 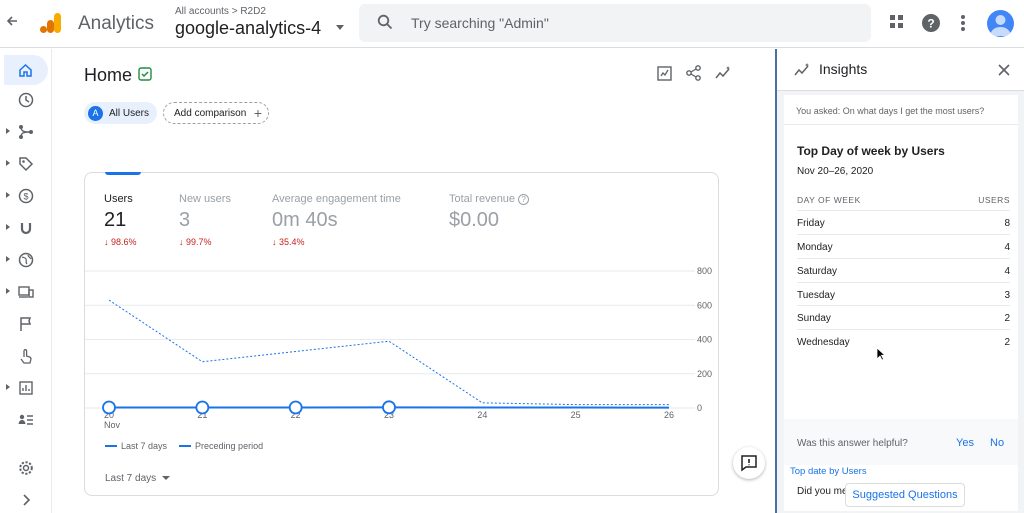 What do you see at coordinates (829, 200) in the screenshot?
I see `column-header: DAY OF WEEK` at bounding box center [829, 200].